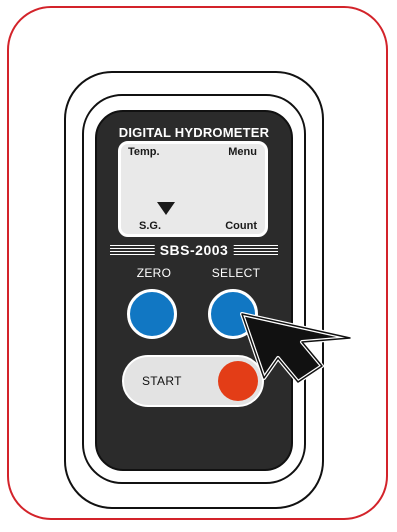 This screenshot has height=532, width=397. I want to click on zero-button-label: ZERO, so click(154, 273).